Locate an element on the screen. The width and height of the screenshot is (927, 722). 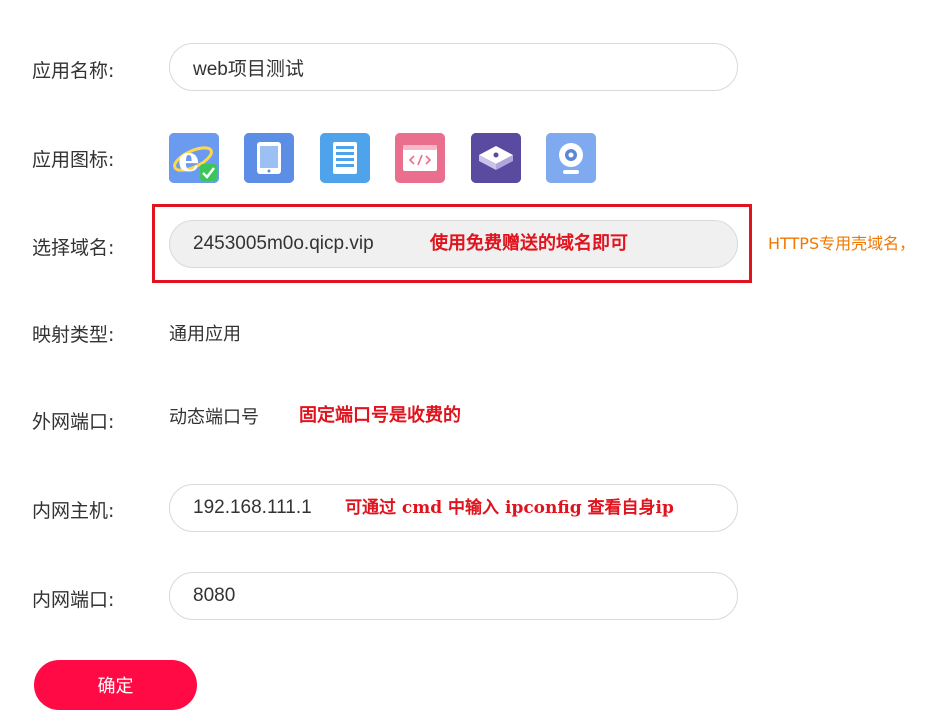
tablet-icon is located at coordinates (269, 158).